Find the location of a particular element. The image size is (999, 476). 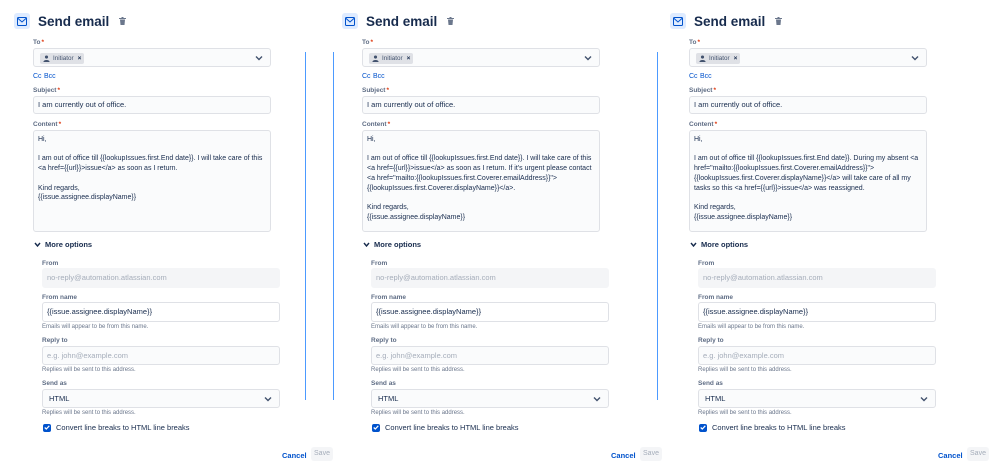

reply-to-help: Replies will be sent to this address. is located at coordinates (89, 370).